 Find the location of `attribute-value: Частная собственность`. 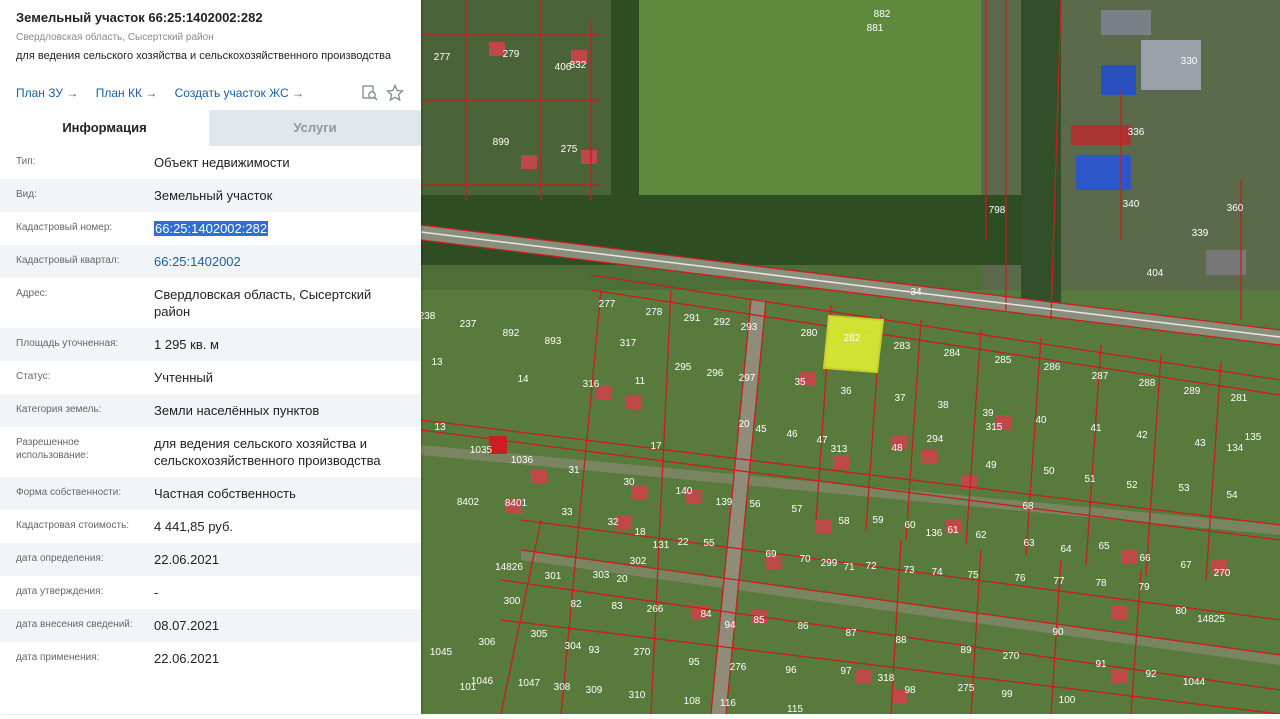

attribute-value: Частная собственность is located at coordinates (225, 493).